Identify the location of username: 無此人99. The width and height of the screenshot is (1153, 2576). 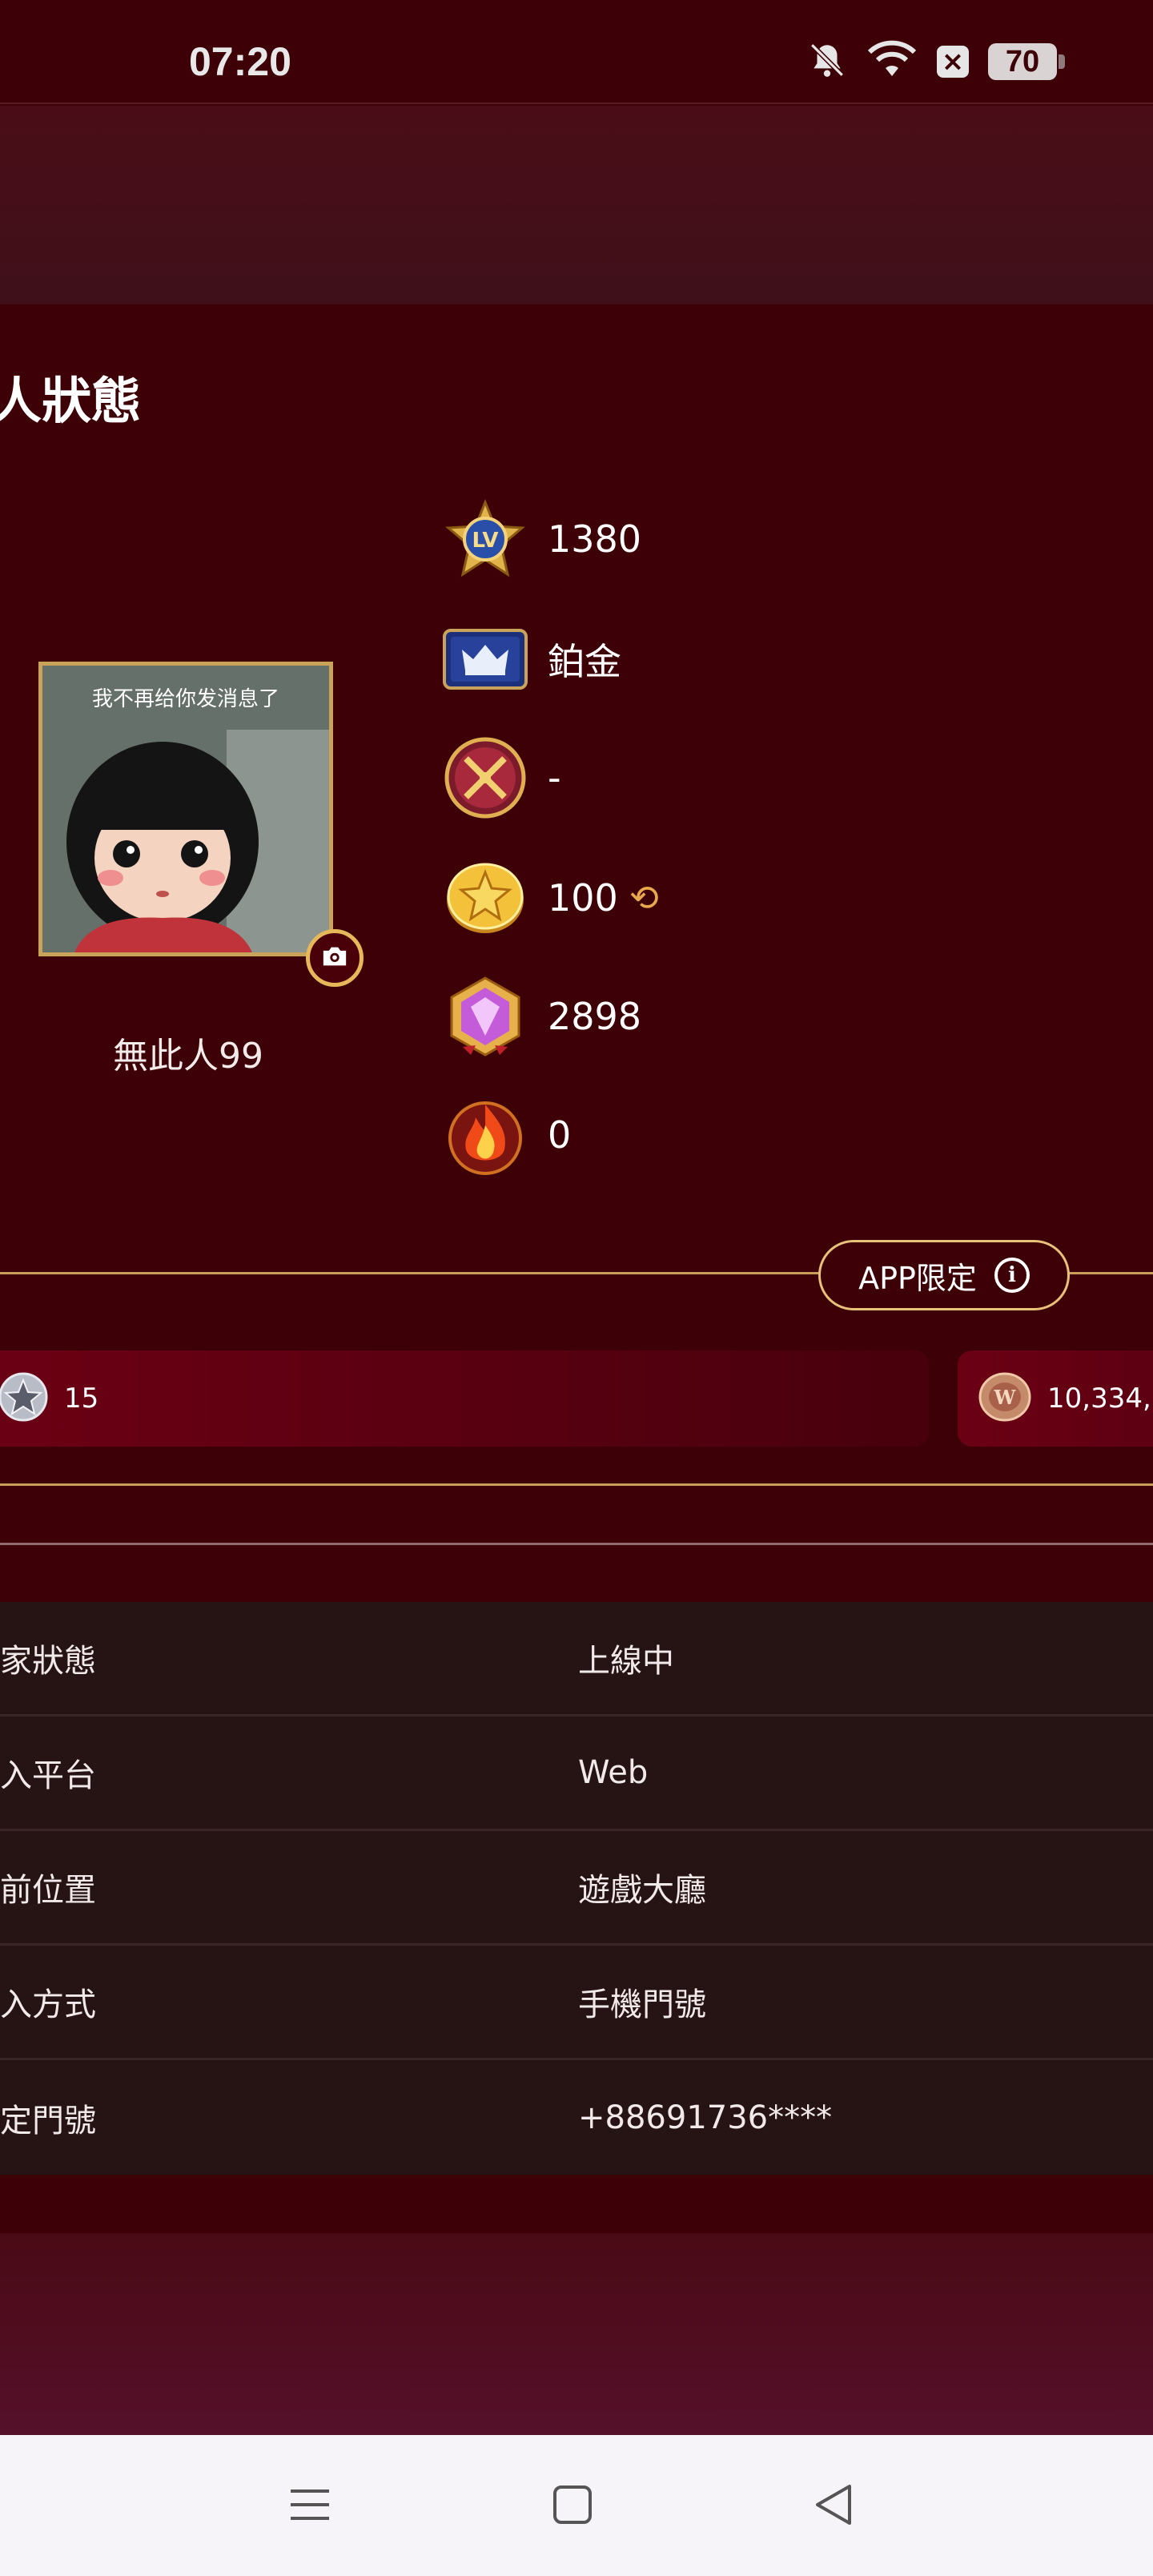
(188, 1056).